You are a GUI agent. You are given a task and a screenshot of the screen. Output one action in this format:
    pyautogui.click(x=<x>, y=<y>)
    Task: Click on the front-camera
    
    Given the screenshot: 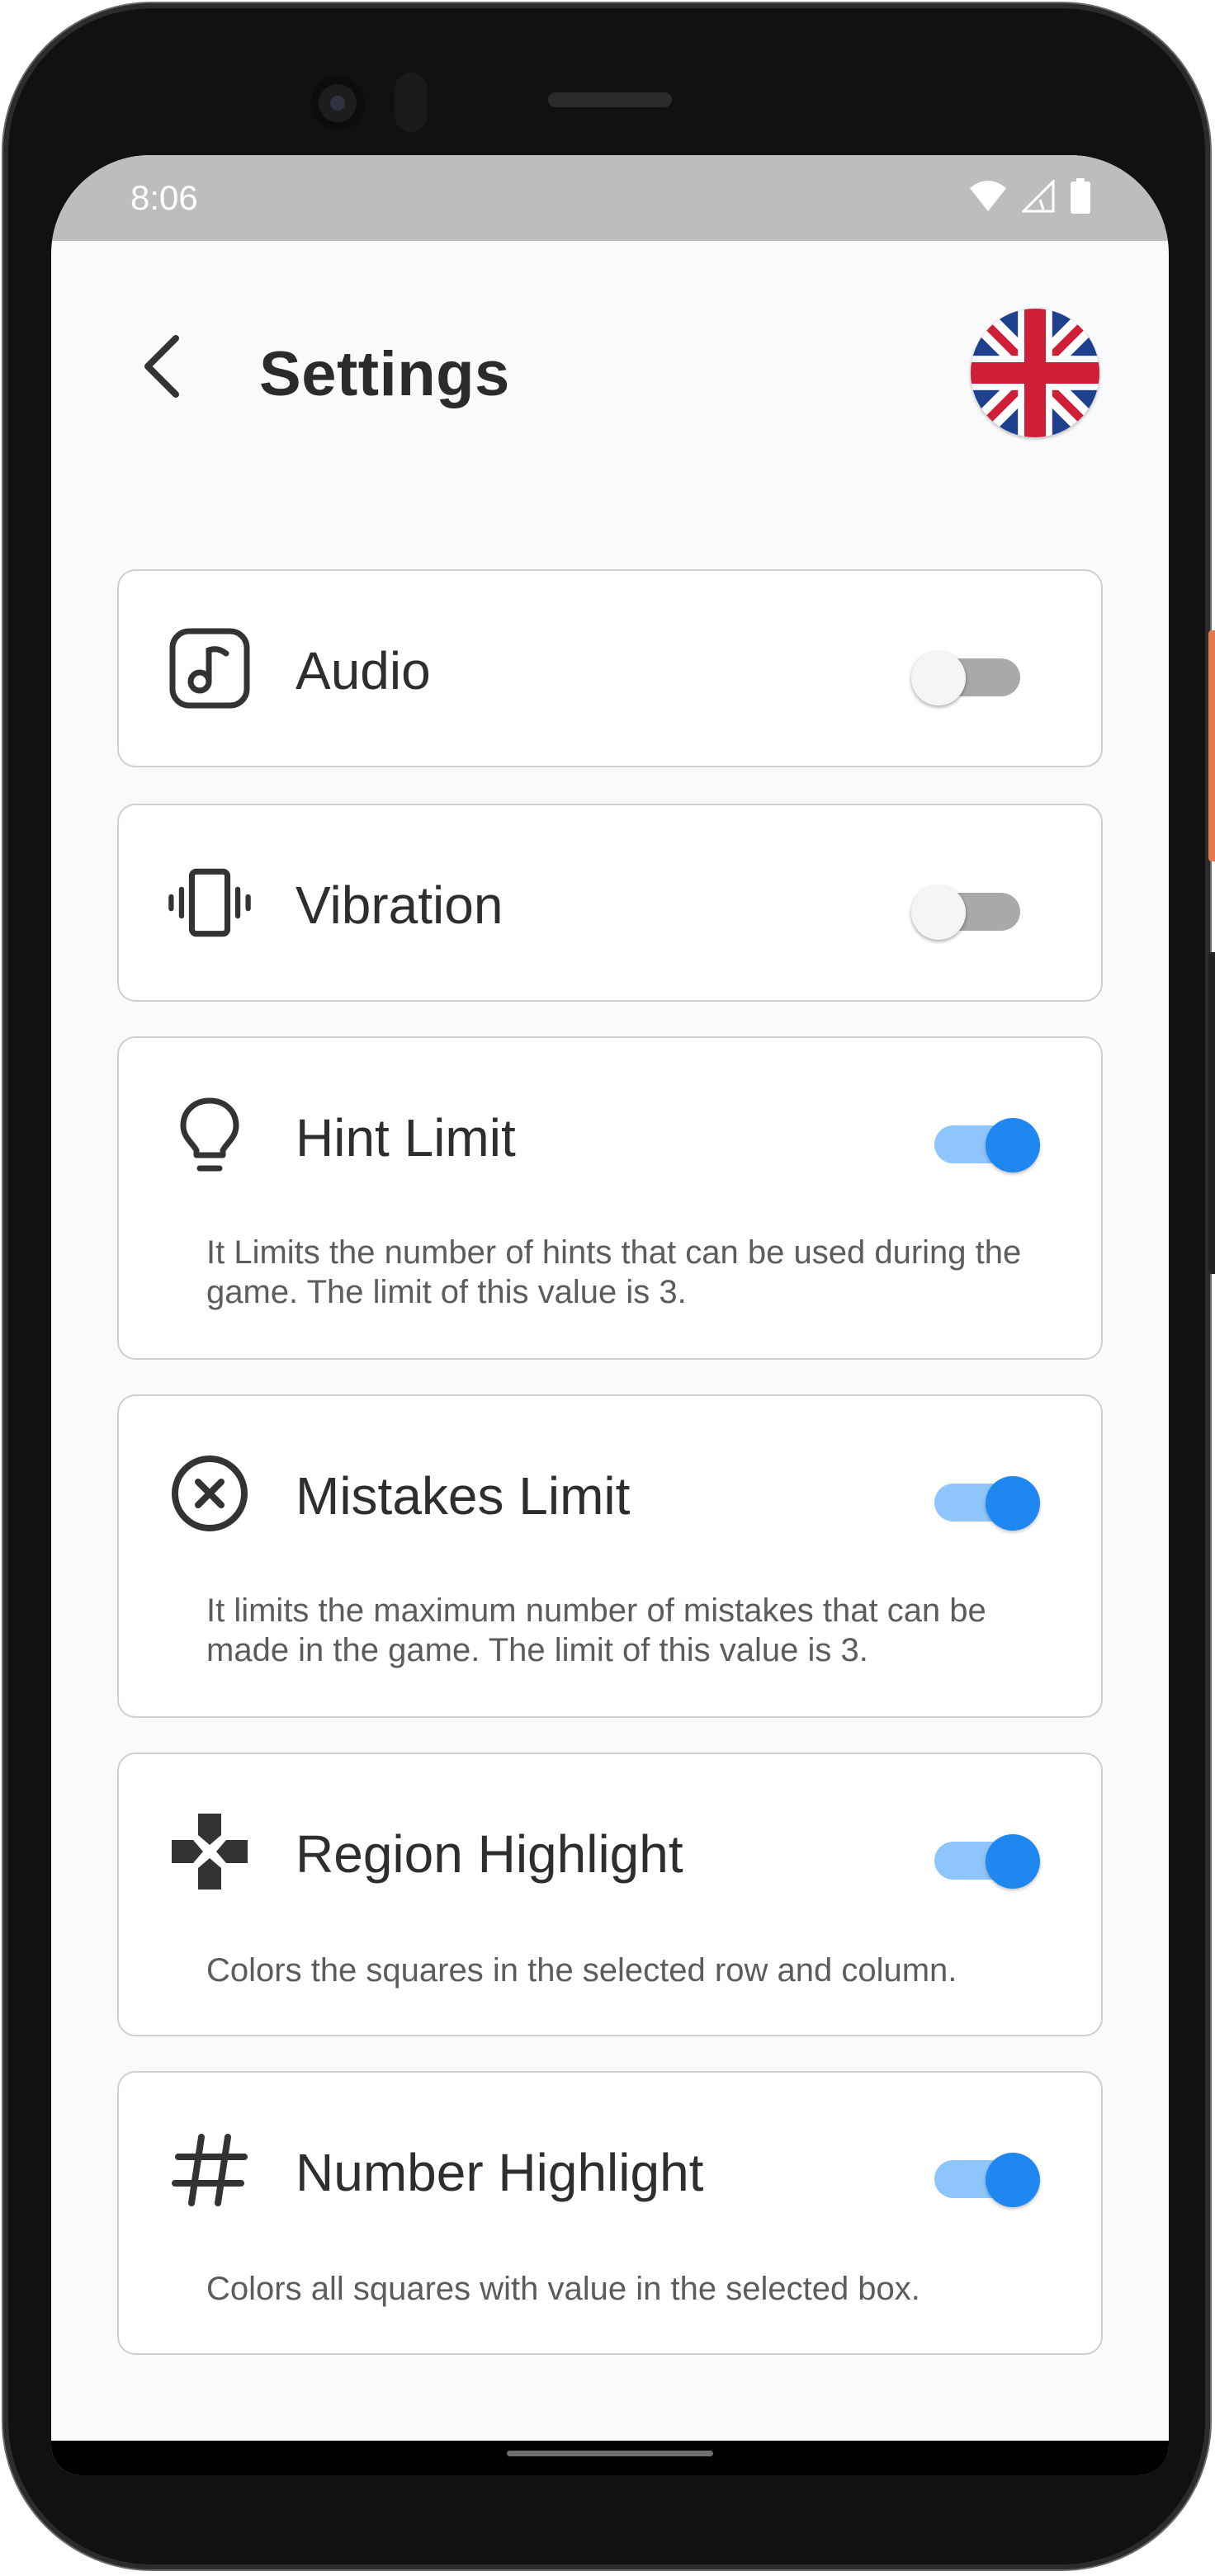 What is the action you would take?
    pyautogui.click(x=337, y=103)
    